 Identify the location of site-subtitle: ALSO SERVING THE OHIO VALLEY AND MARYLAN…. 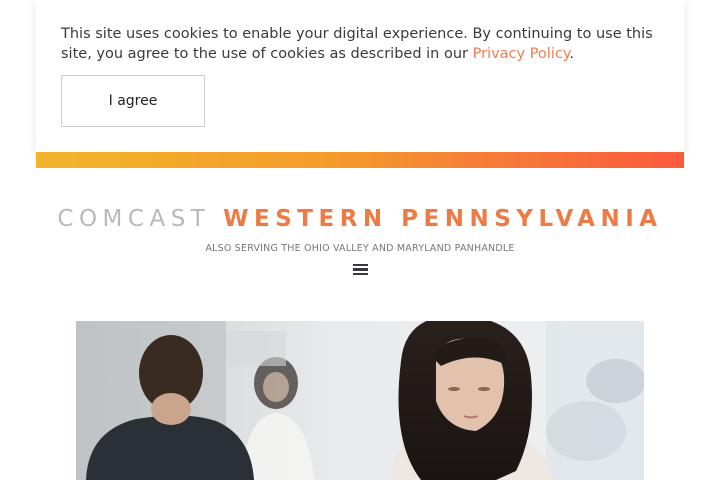
(360, 248).